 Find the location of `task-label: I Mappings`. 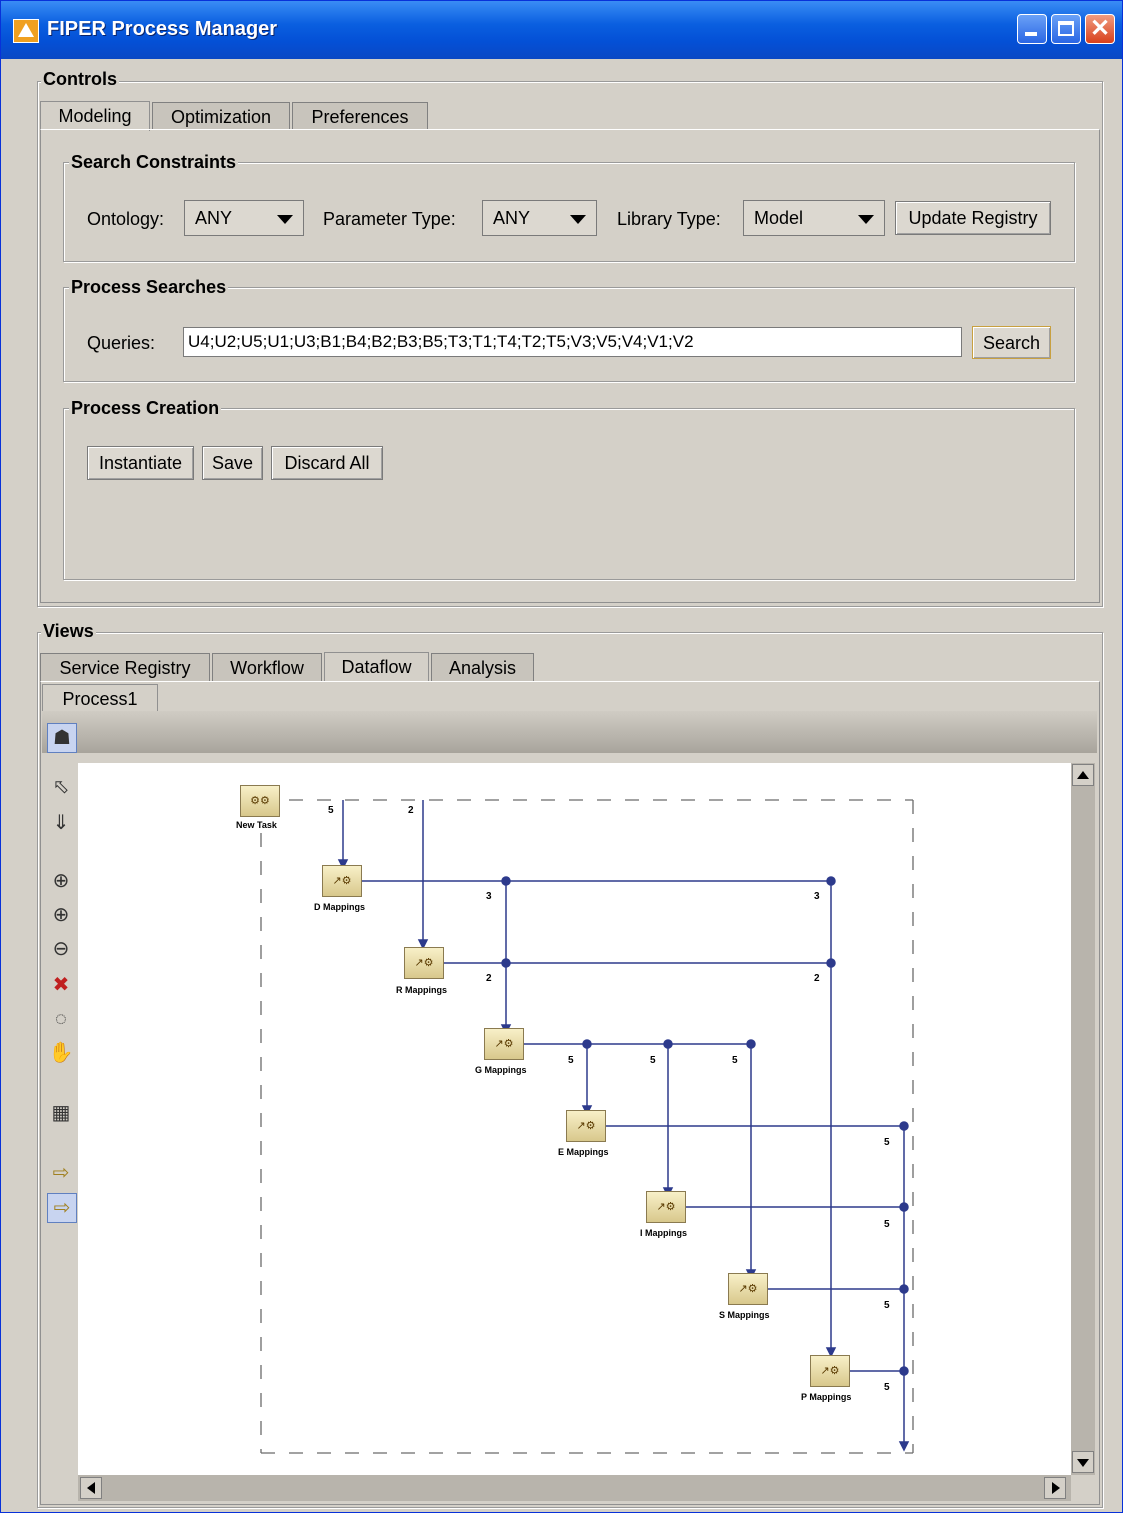

task-label: I Mappings is located at coordinates (663, 1233).